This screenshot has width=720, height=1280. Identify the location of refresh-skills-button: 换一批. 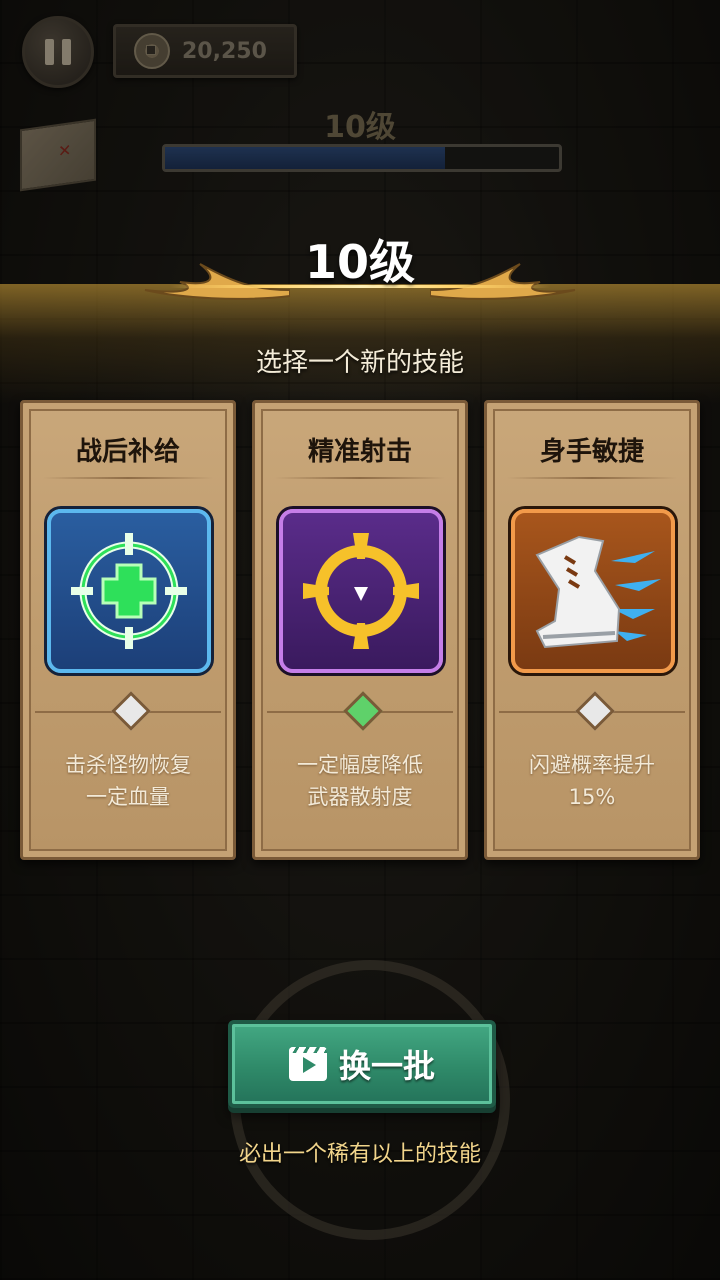
(362, 1064).